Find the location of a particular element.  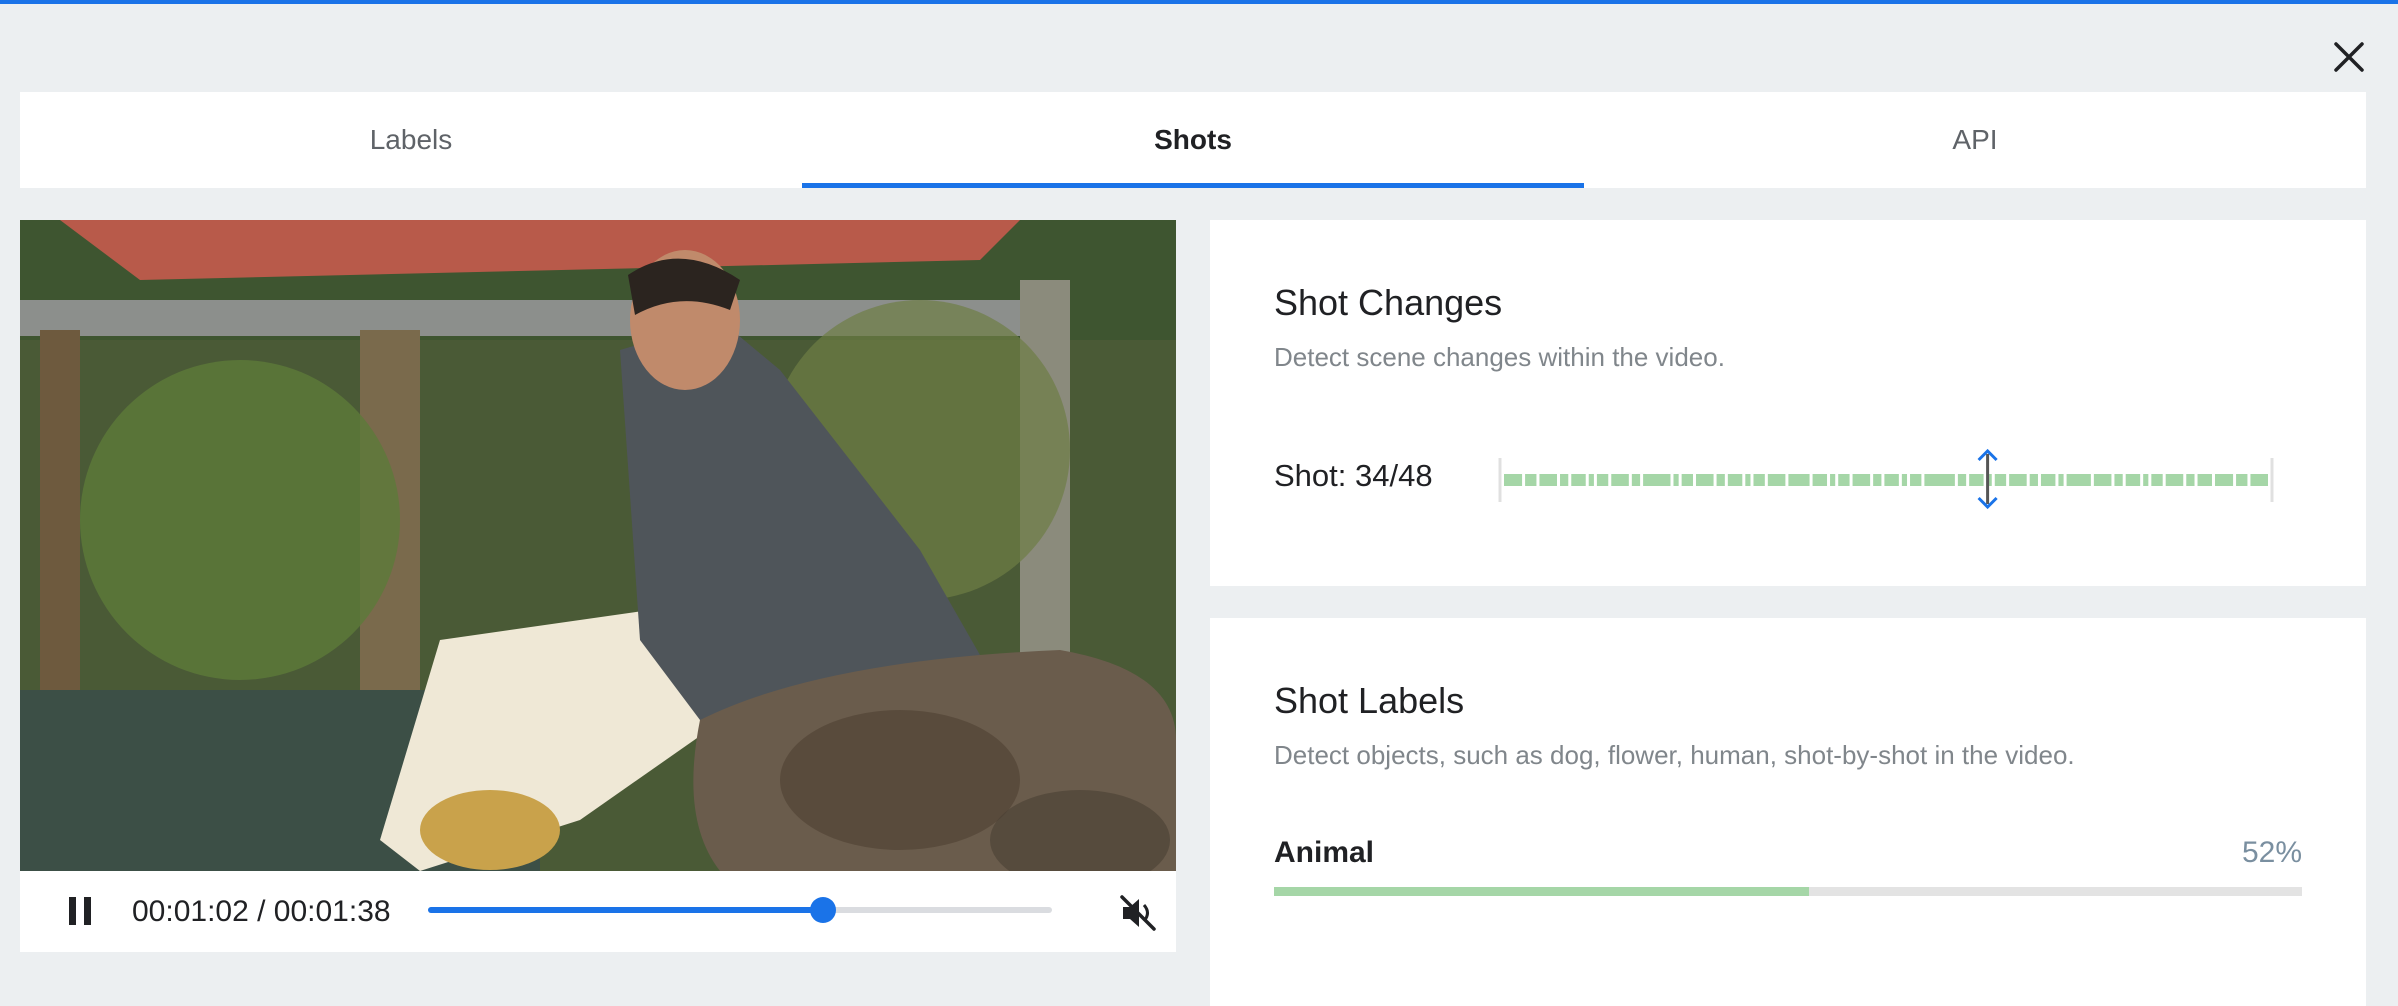

tab-api: API is located at coordinates (1975, 140).